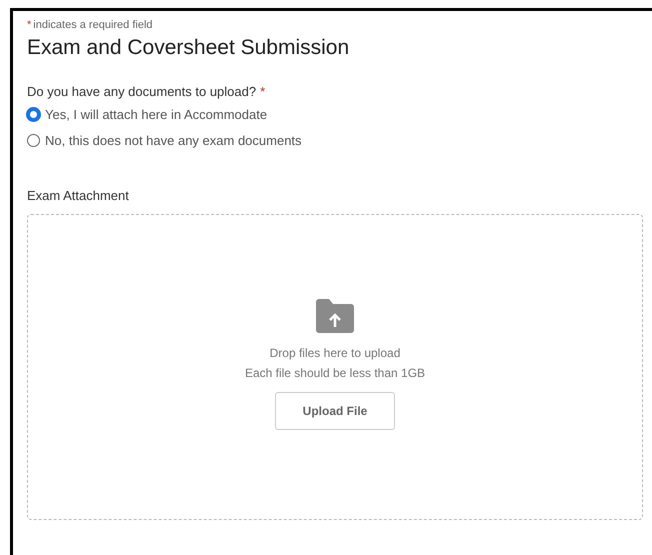 The height and width of the screenshot is (555, 652). Describe the element at coordinates (335, 316) in the screenshot. I see `folder-upload-icon` at that location.